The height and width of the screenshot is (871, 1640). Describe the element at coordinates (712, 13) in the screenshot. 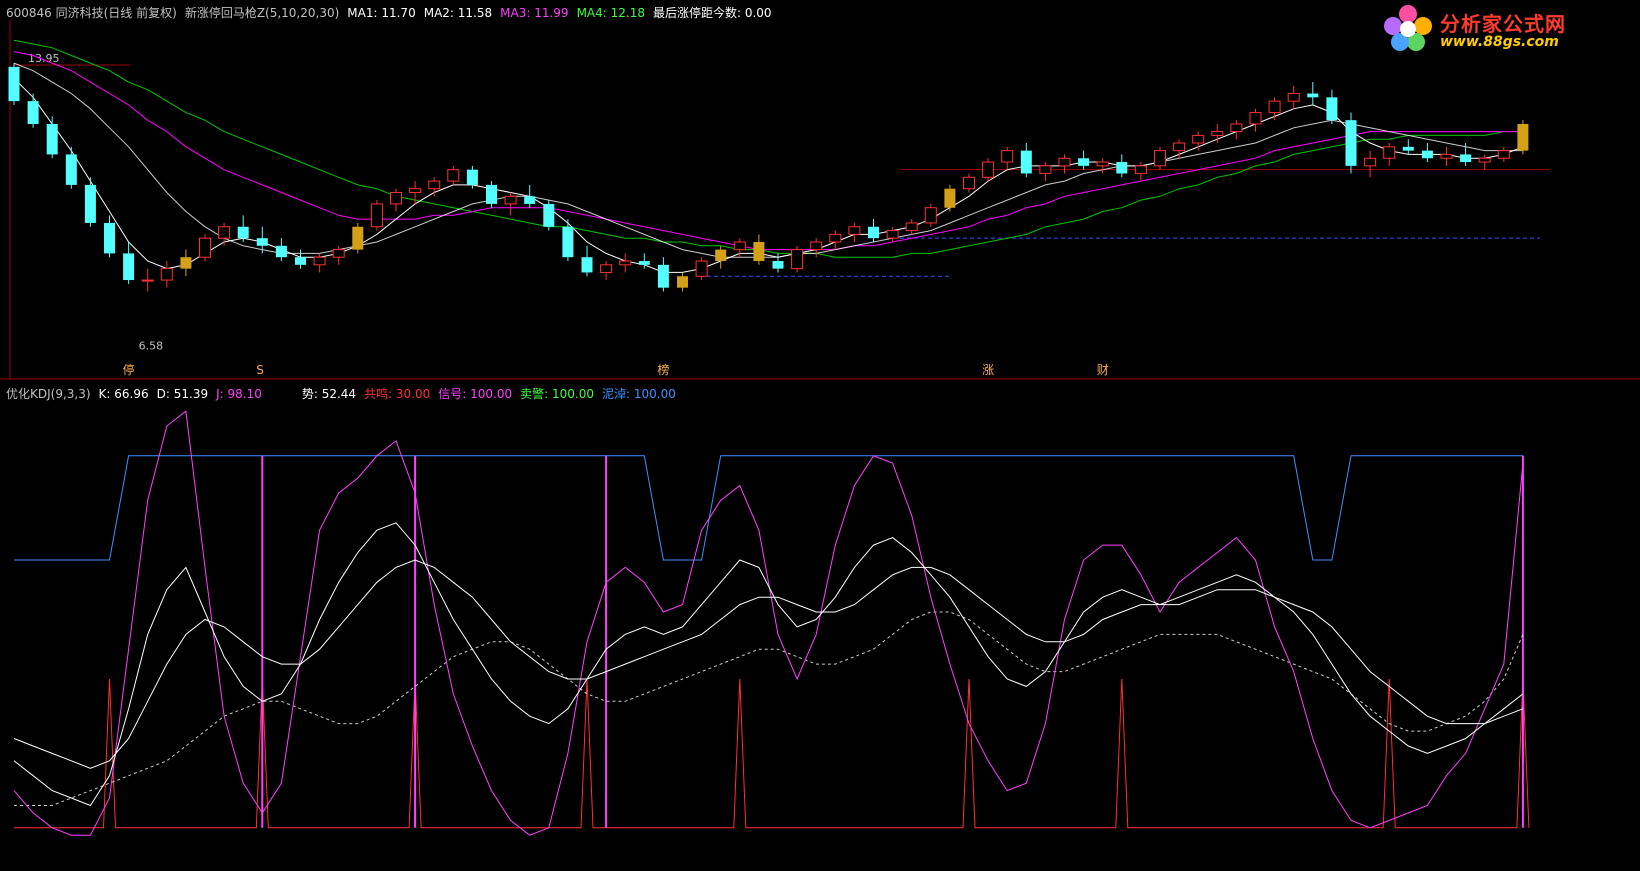

I see `last-limit-label: 最后涨停距今数: 0.00` at that location.